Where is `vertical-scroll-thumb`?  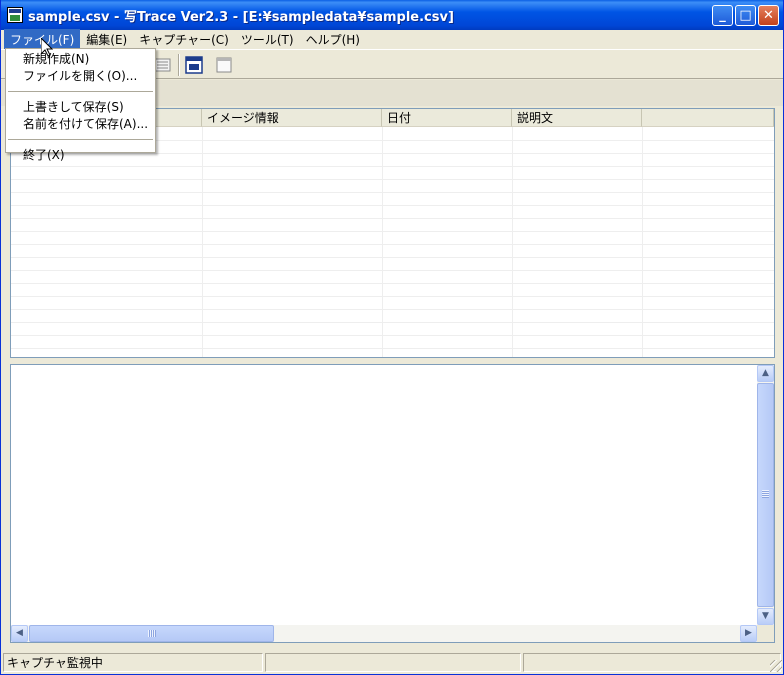
vertical-scroll-thumb is located at coordinates (765, 495).